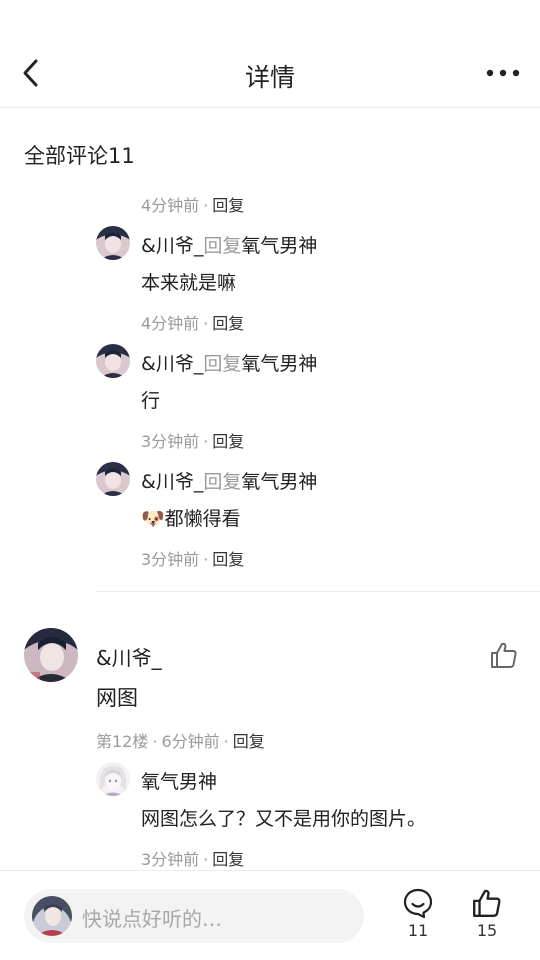  Describe the element at coordinates (269, 77) in the screenshot. I see `page-title: 详情` at that location.